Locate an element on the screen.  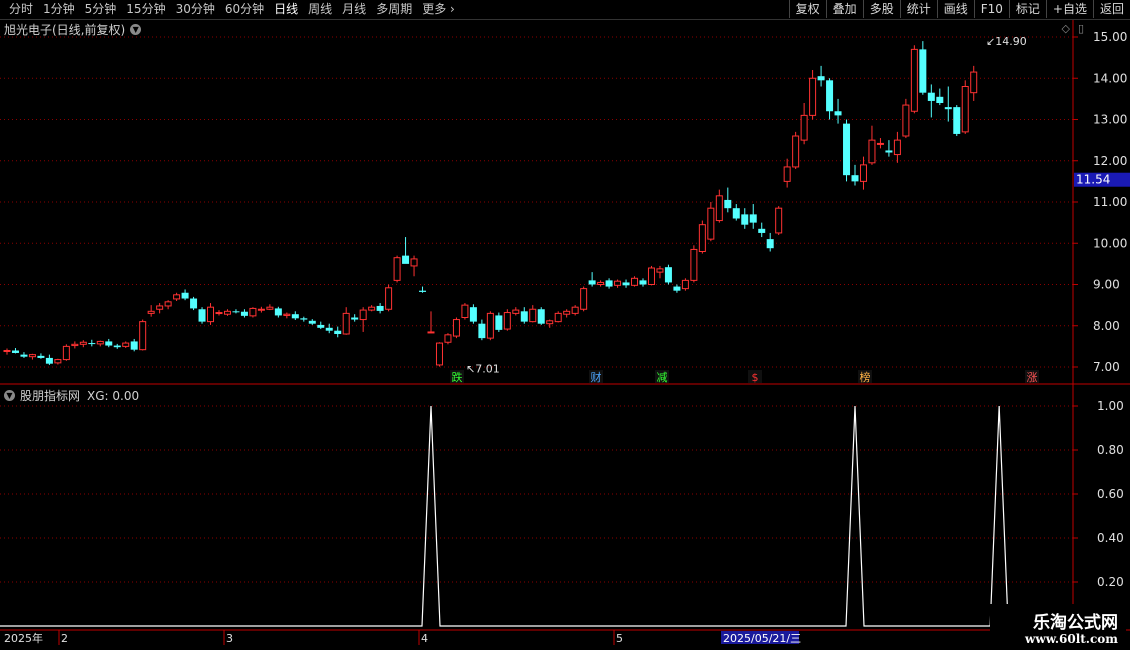
logo-title: 乐淘公式网 is located at coordinates (1075, 623).